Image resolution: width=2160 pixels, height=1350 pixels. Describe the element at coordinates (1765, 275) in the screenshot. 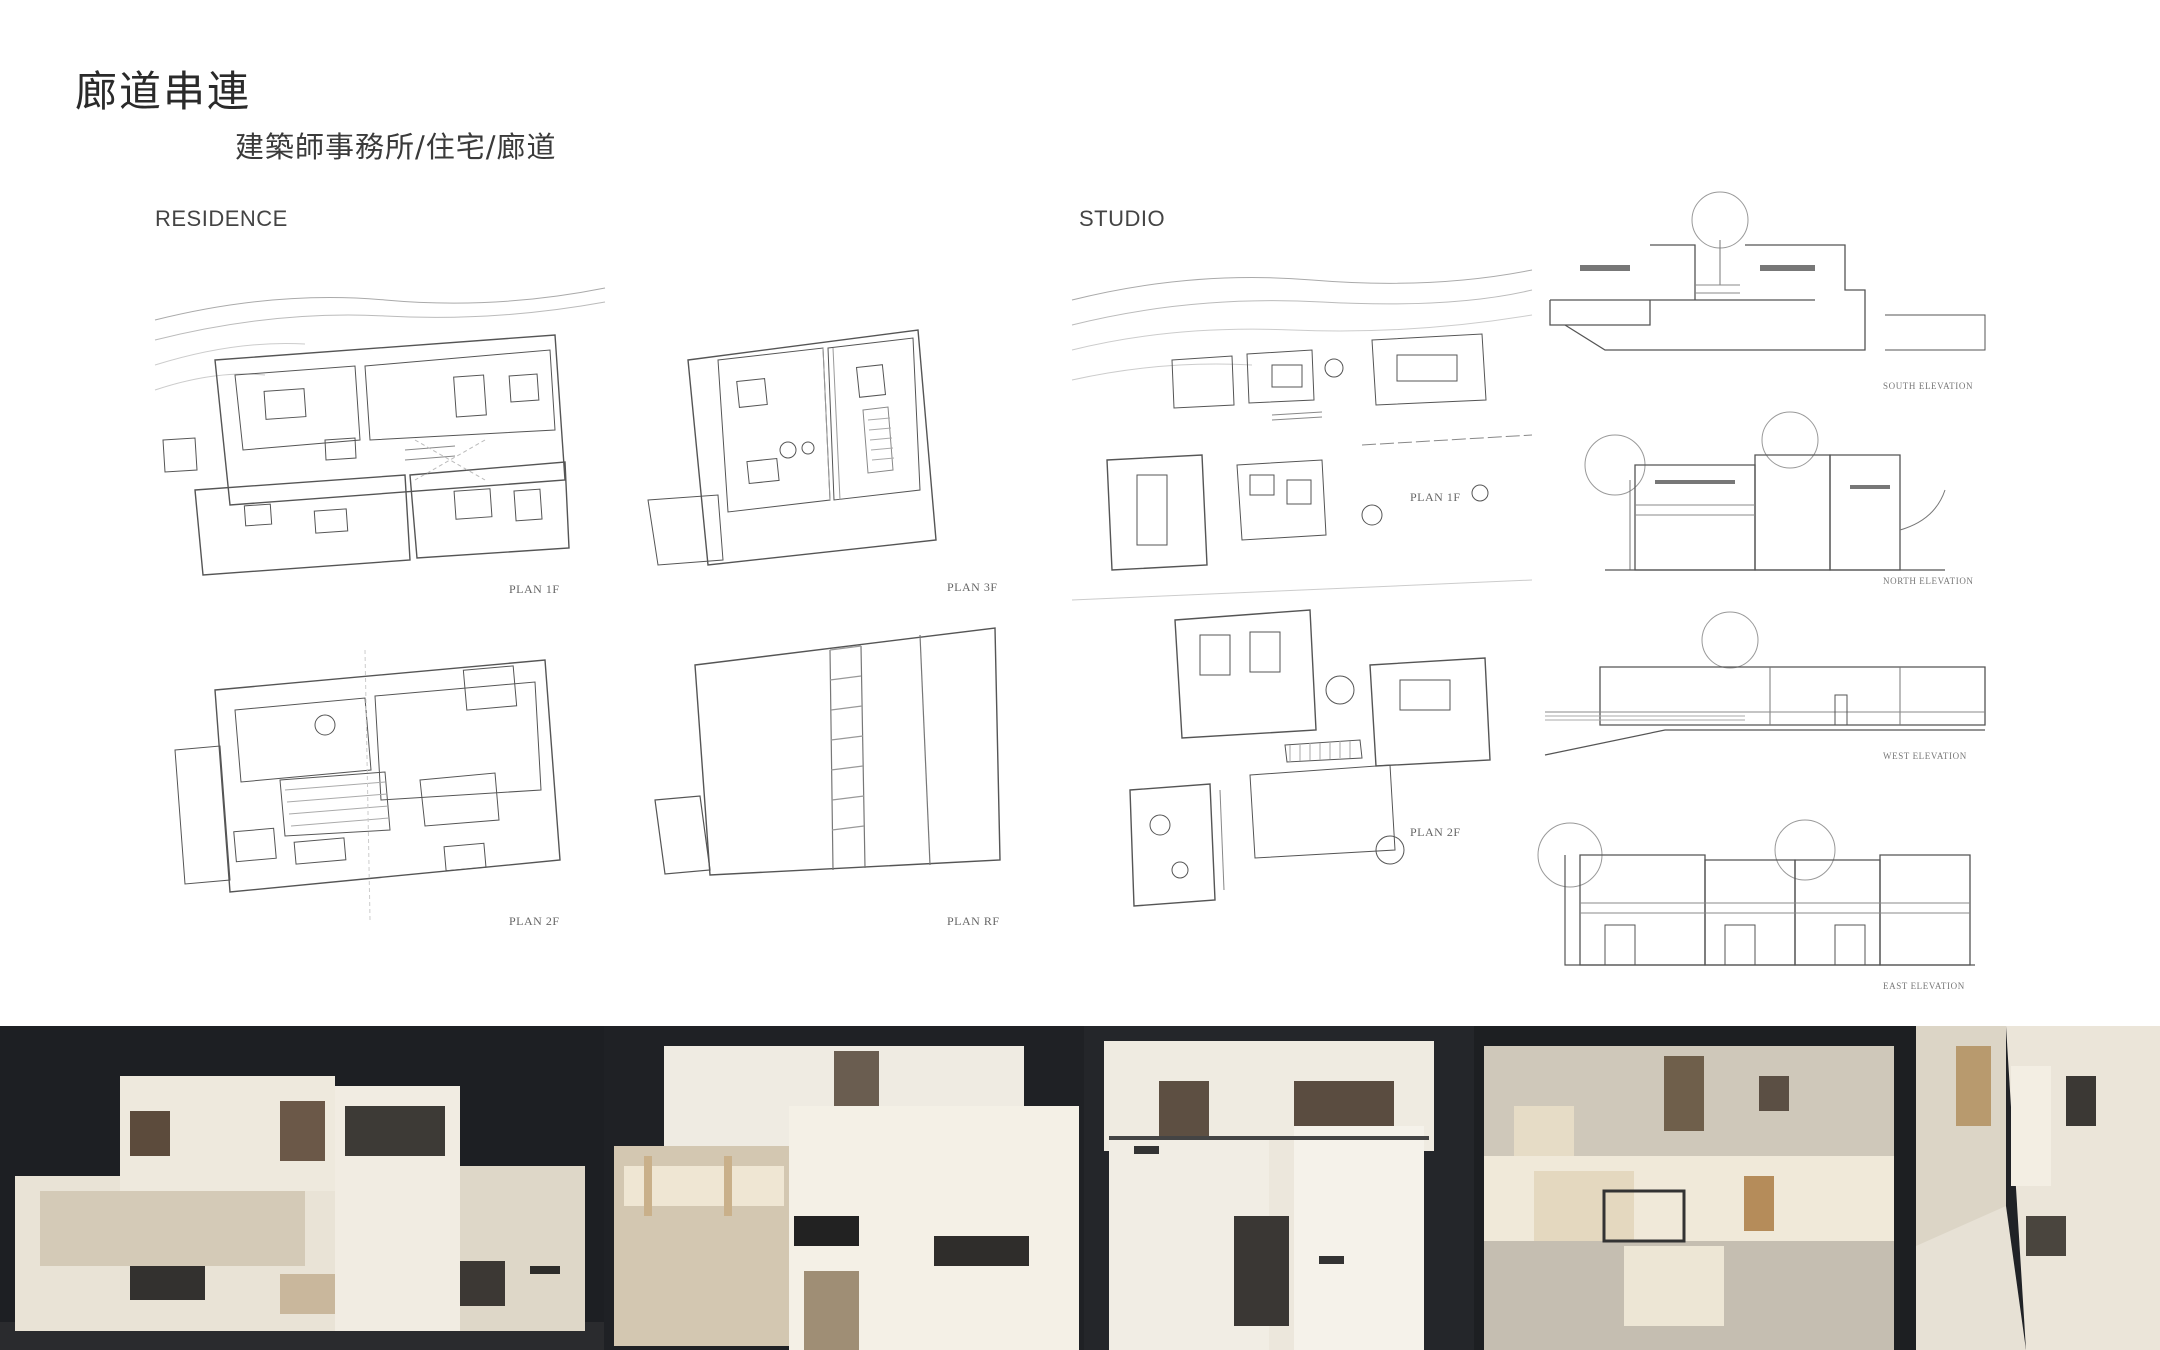

I see `south-elevation-drawing` at that location.